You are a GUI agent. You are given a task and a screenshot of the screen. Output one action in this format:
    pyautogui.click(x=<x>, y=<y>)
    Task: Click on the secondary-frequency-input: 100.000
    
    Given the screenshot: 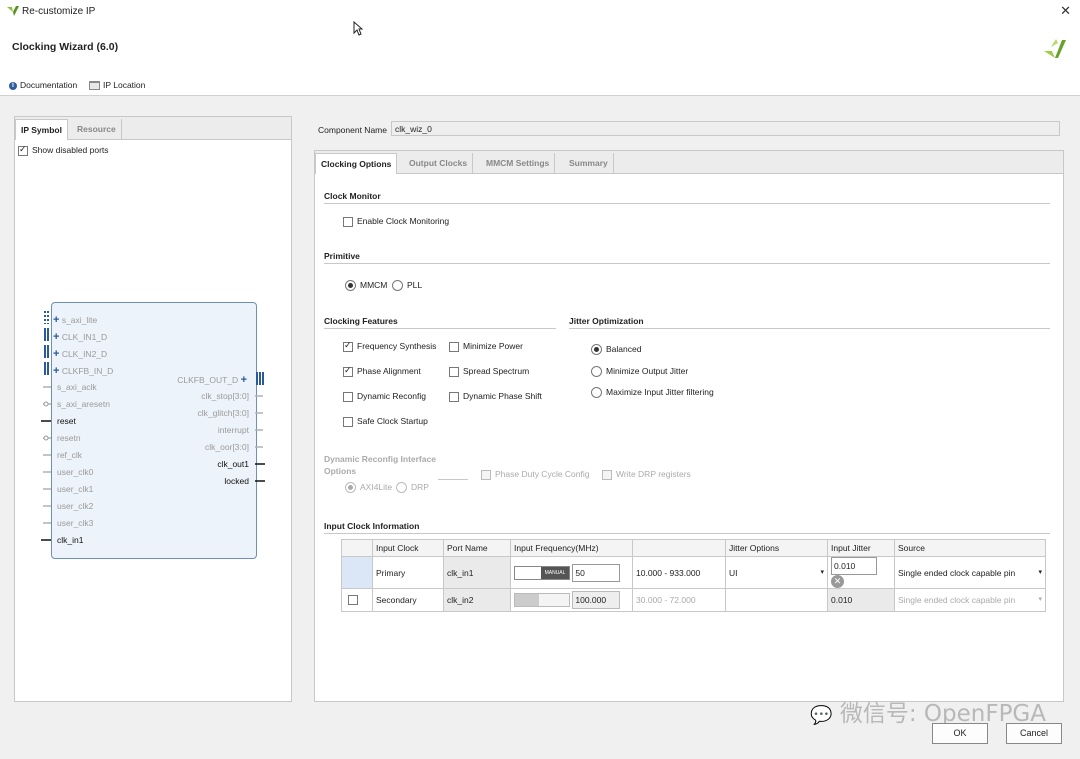 What is the action you would take?
    pyautogui.click(x=596, y=600)
    